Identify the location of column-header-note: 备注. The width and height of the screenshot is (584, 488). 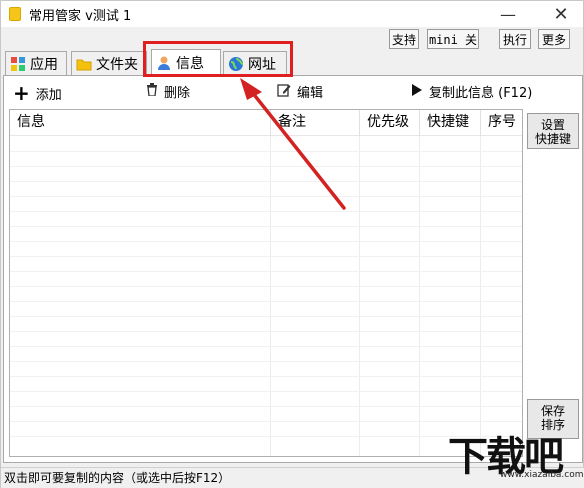
(315, 123).